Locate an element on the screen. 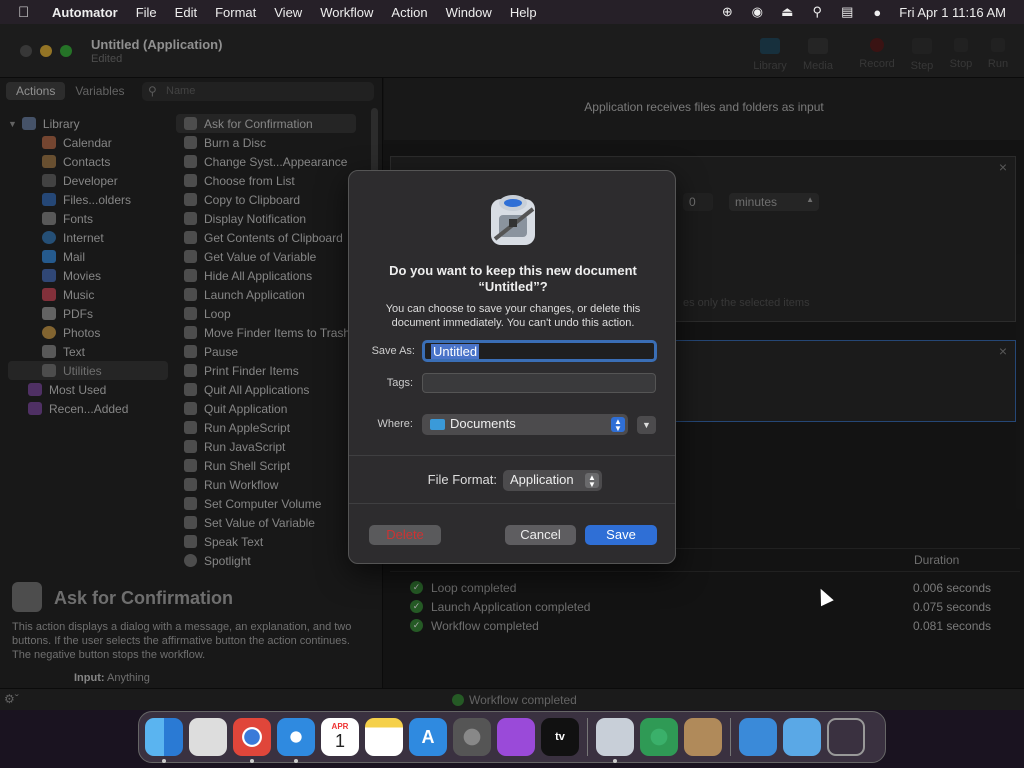 The width and height of the screenshot is (1024, 768). chrome-icon is located at coordinates (252, 740).